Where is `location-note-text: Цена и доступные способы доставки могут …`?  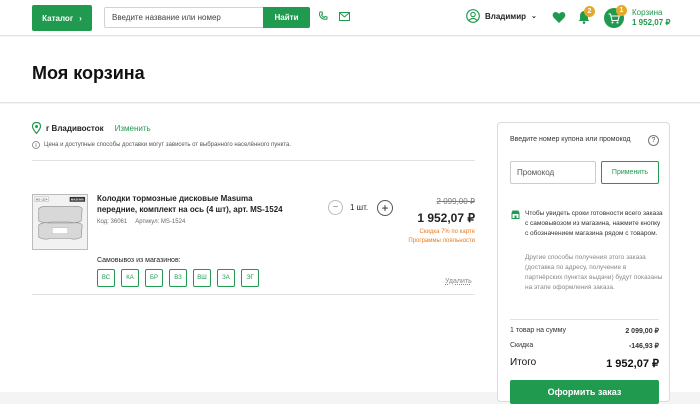 location-note-text: Цена и доступные способы доставки могут … is located at coordinates (167, 145).